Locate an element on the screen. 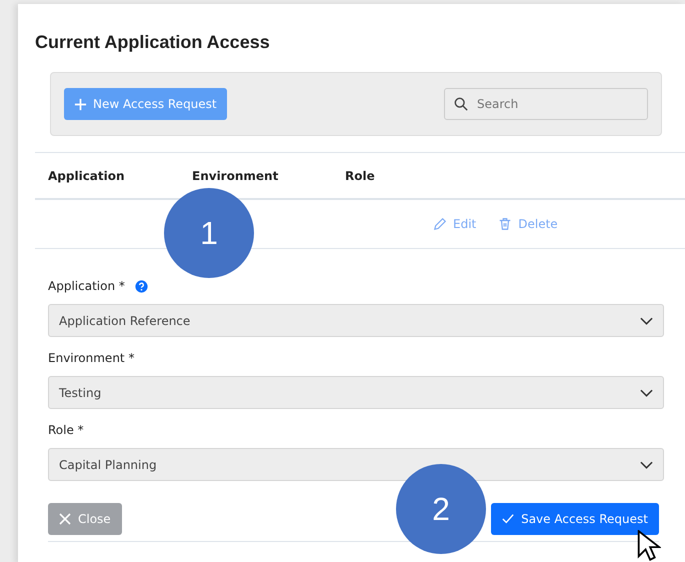 This screenshot has width=685, height=562. field-label: Application * is located at coordinates (86, 286).